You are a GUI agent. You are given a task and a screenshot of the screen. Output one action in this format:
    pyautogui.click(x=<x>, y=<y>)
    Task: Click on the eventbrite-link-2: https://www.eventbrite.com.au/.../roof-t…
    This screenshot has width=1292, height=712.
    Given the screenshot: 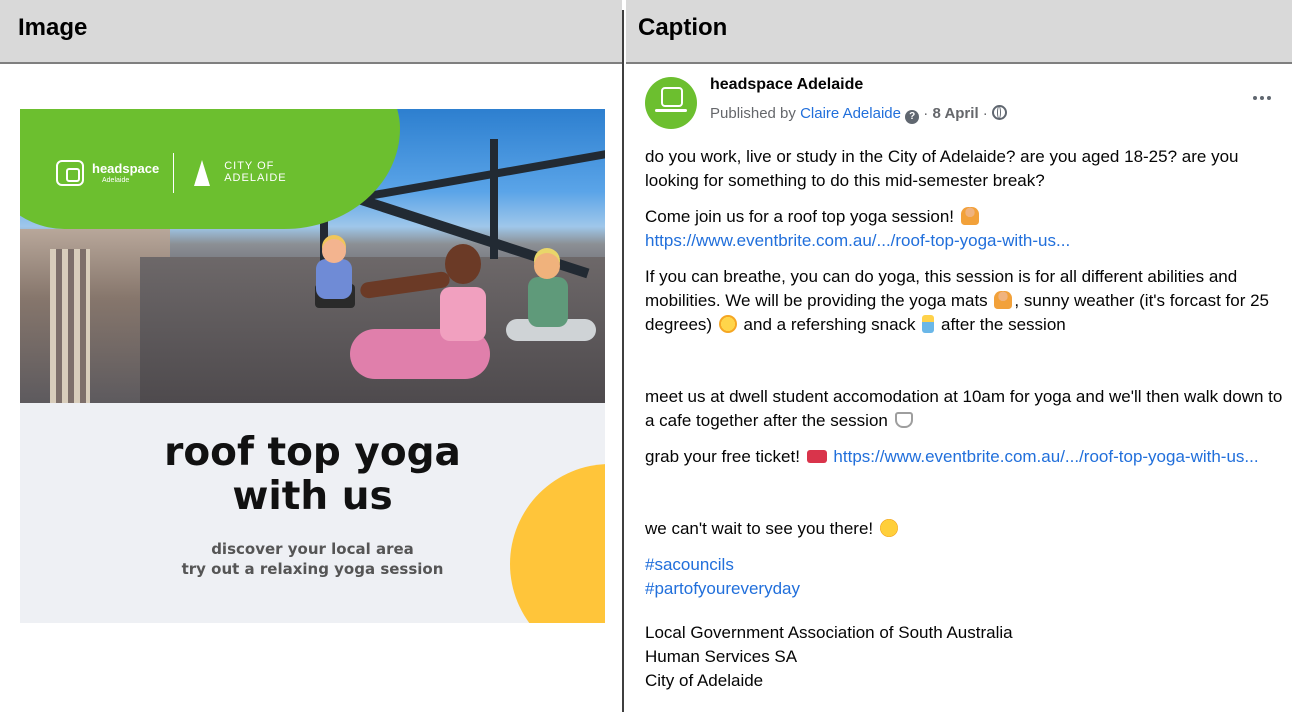 What is the action you would take?
    pyautogui.click(x=1045, y=456)
    